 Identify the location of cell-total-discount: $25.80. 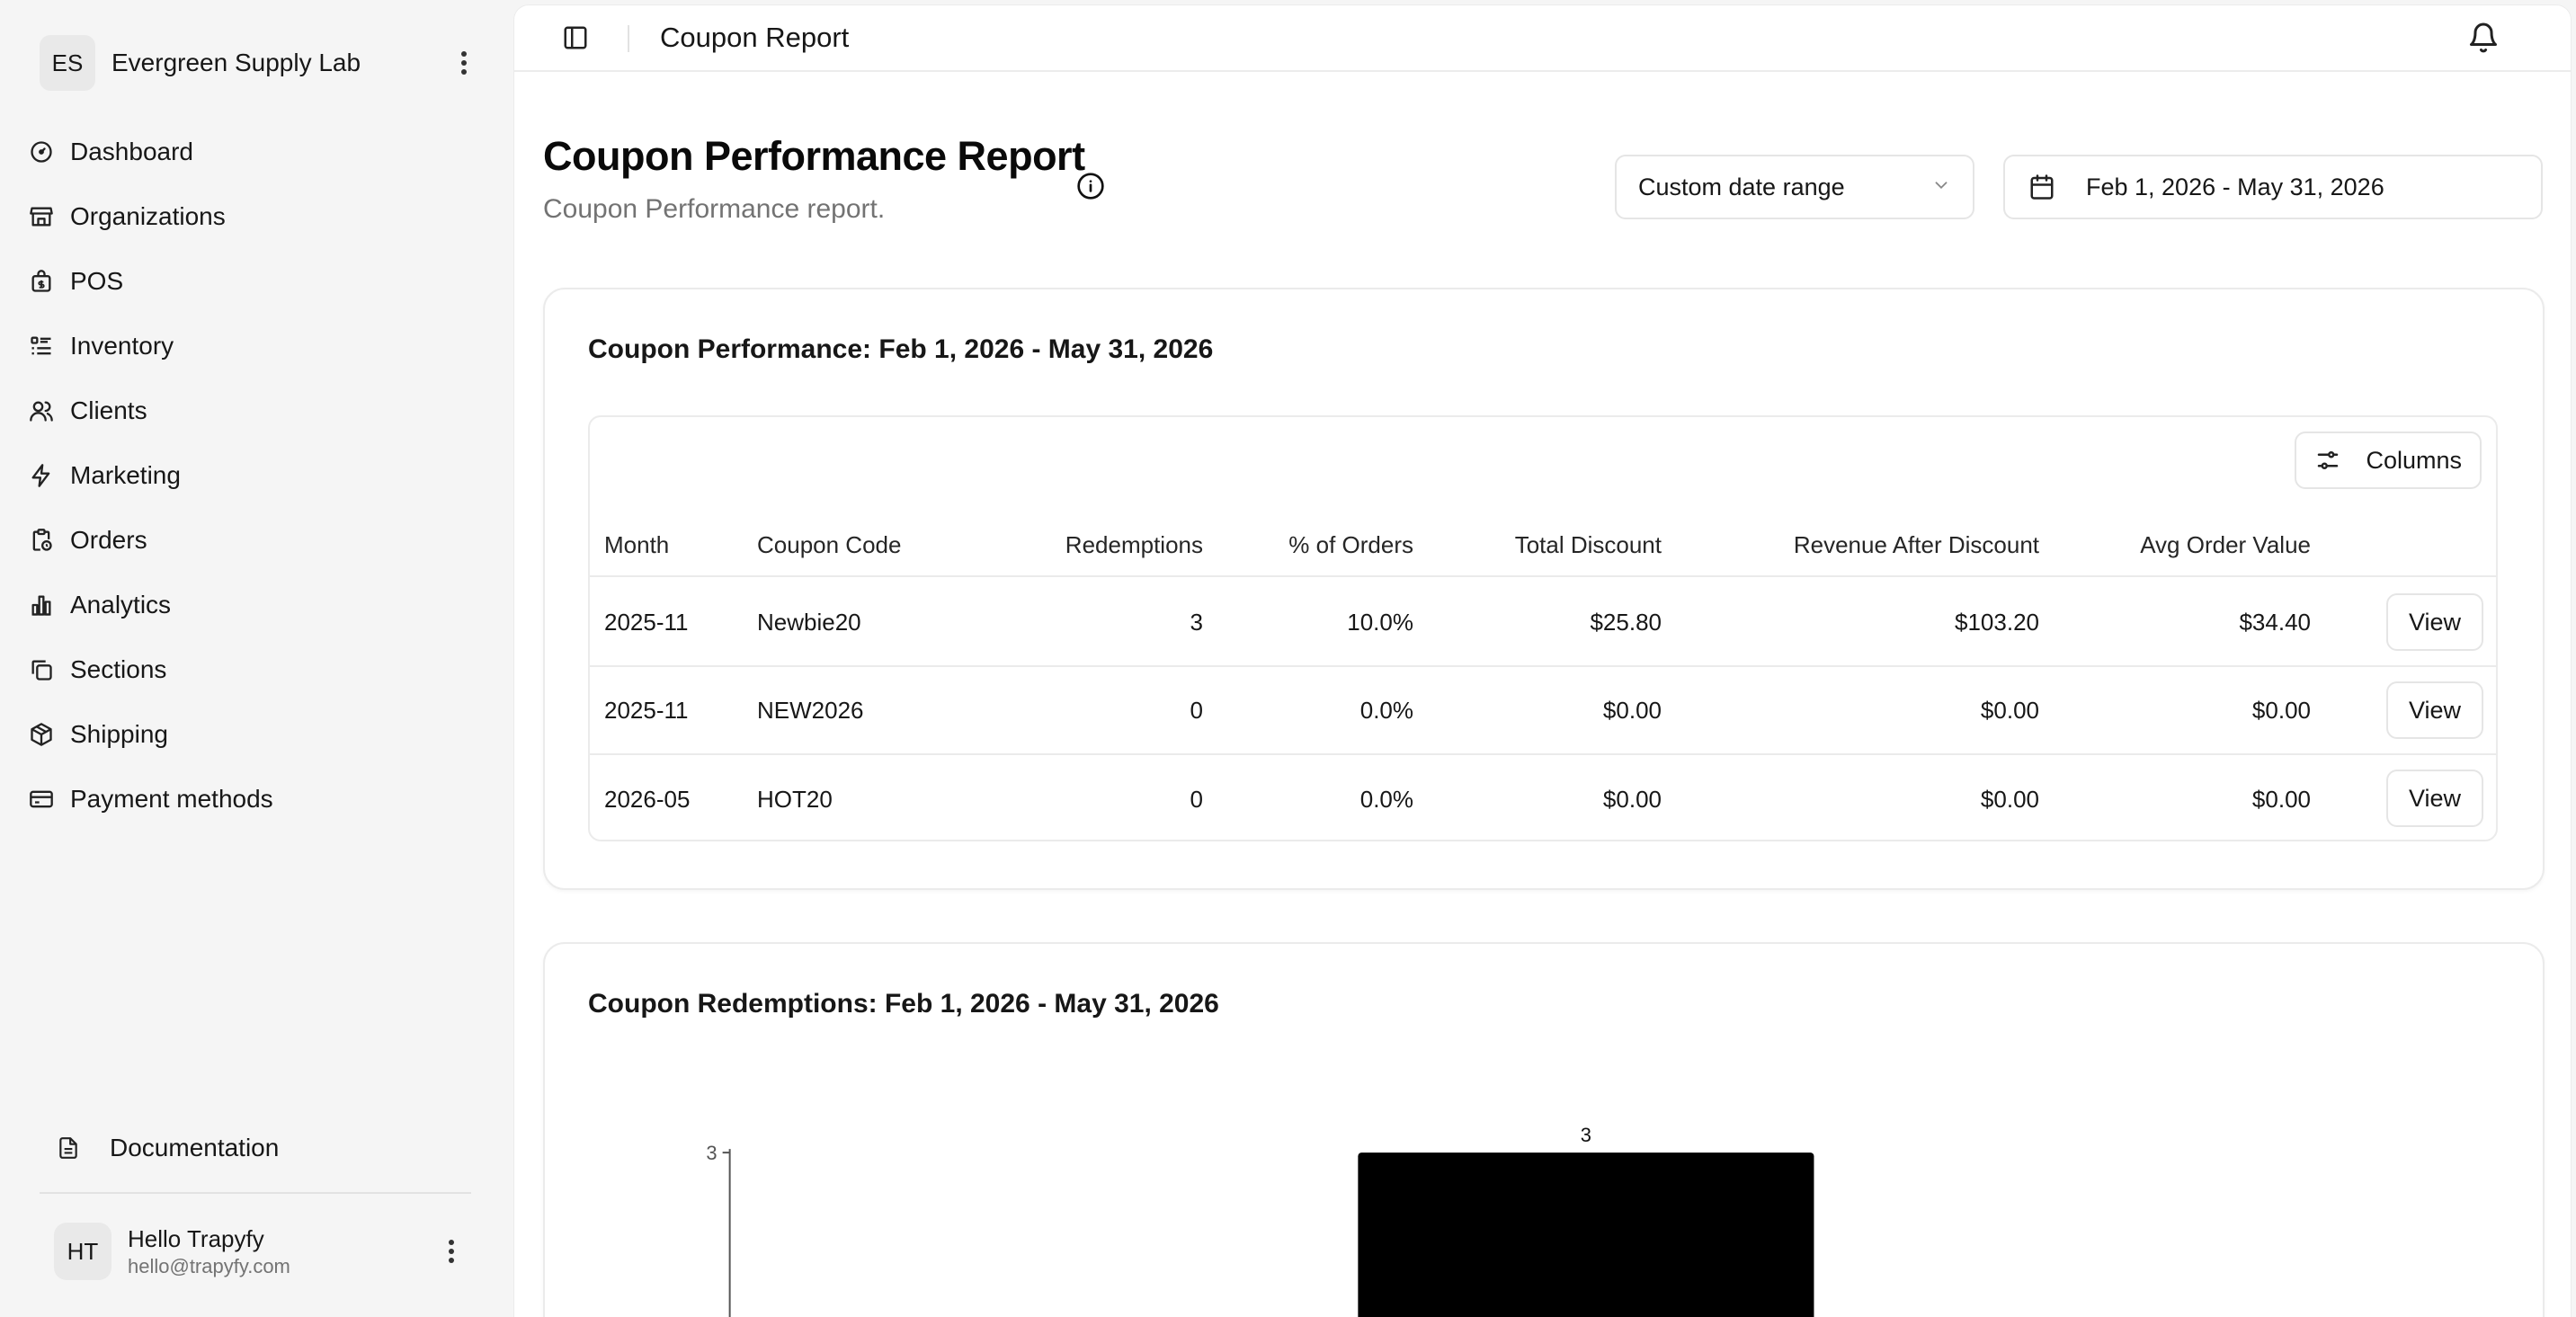
(1626, 622).